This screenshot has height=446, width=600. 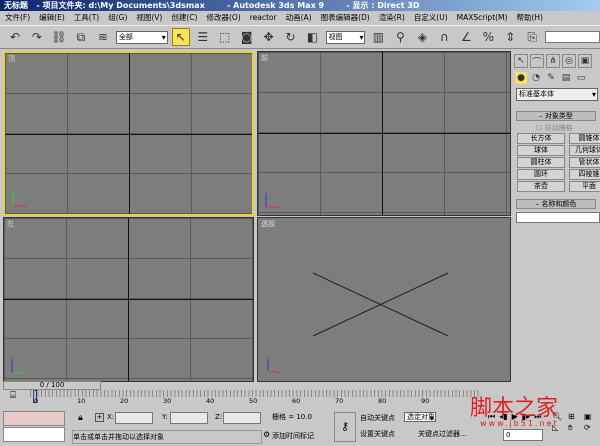 I want to click on go-to-start-icon: ⏮, so click(x=491, y=417).